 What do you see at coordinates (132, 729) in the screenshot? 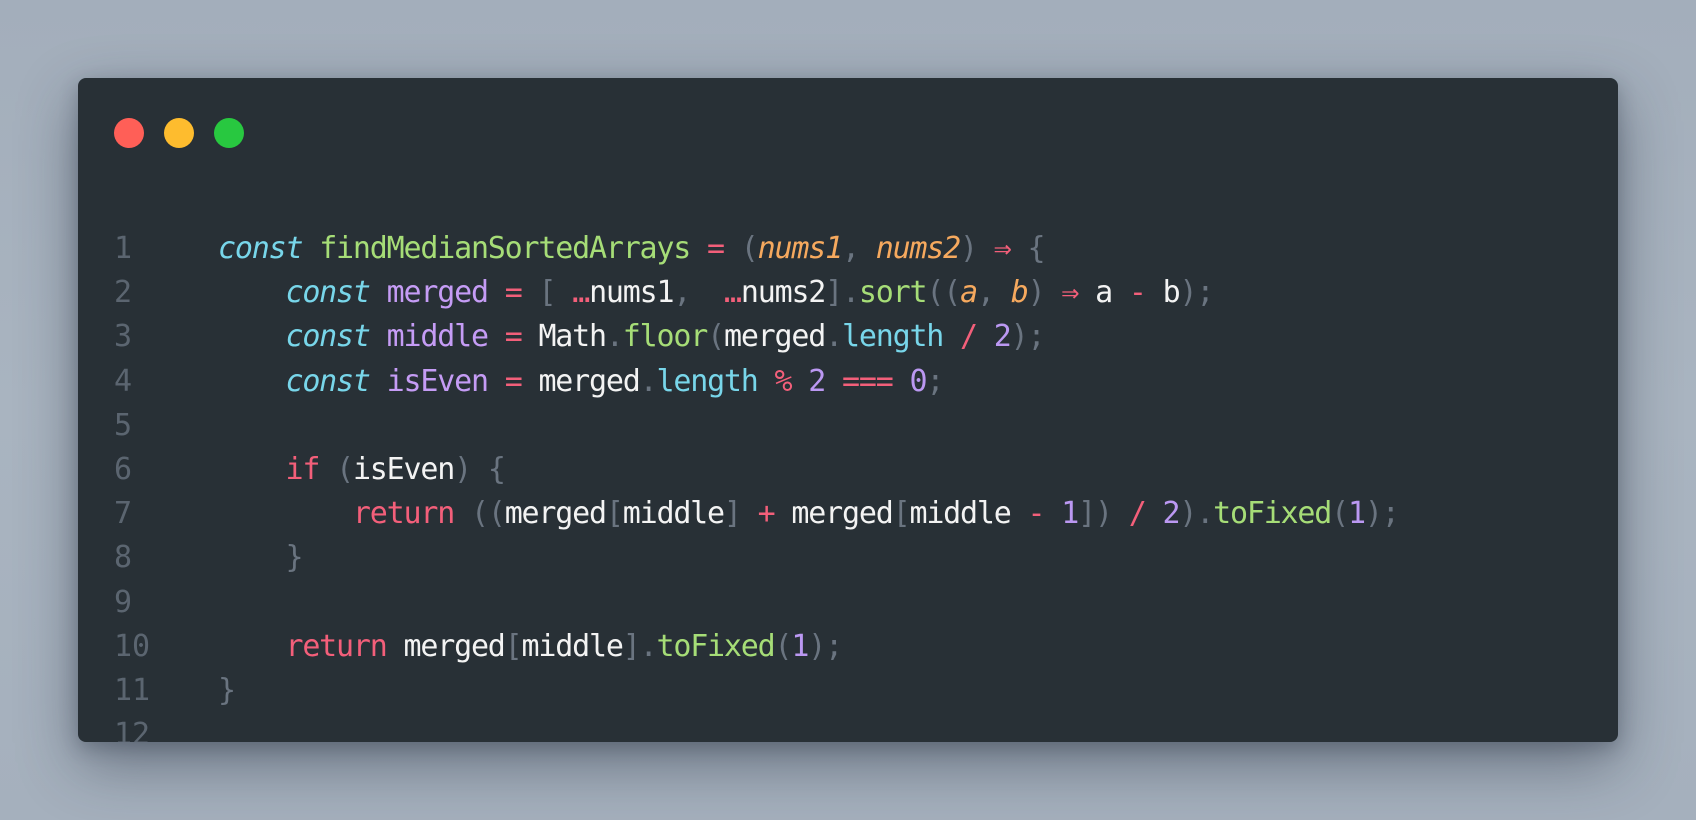
I see `line-number: 12` at bounding box center [132, 729].